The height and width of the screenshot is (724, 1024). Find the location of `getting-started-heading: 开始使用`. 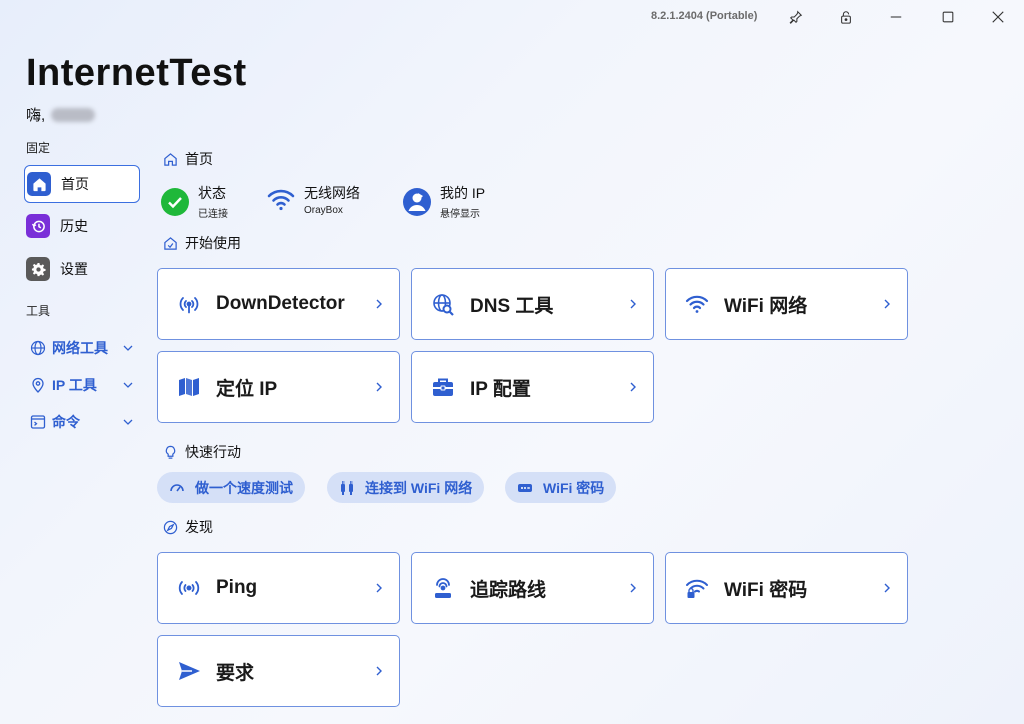

getting-started-heading: 开始使用 is located at coordinates (202, 243).